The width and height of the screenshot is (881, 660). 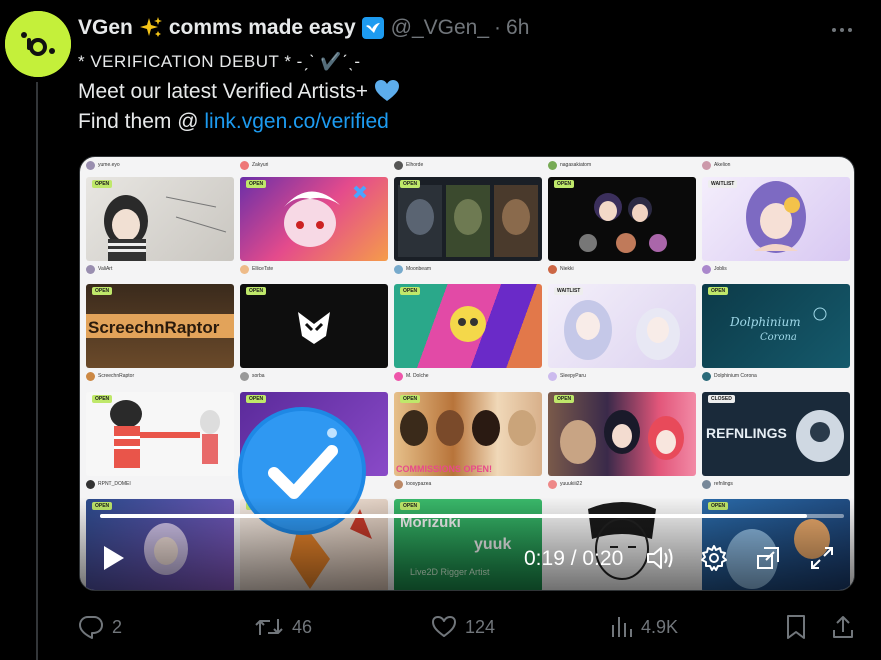 I want to click on artist-meta: Moonbeam, so click(x=412, y=269).